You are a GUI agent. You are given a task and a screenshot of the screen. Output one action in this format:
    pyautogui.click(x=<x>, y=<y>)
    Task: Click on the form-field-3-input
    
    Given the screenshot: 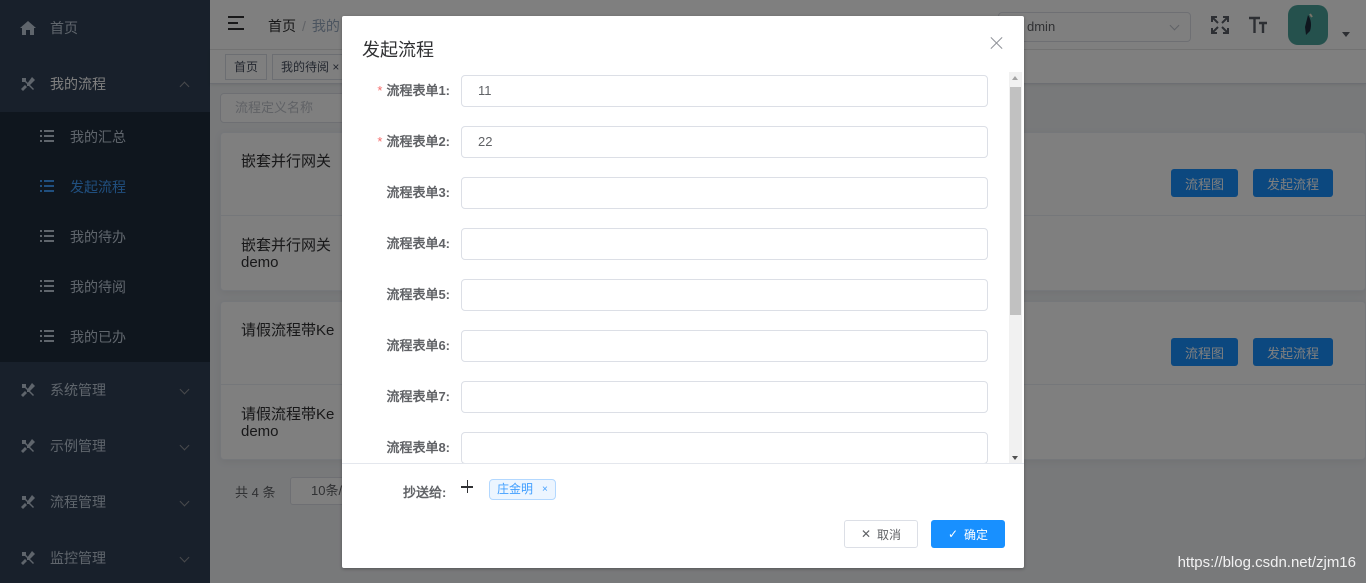 What is the action you would take?
    pyautogui.click(x=724, y=193)
    